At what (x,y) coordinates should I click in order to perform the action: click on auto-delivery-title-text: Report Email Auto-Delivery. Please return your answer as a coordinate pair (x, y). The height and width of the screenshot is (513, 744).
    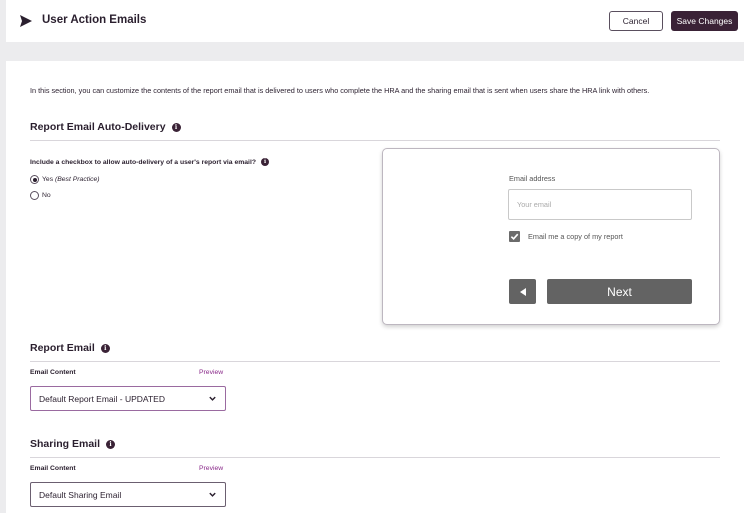
    Looking at the image, I should click on (98, 127).